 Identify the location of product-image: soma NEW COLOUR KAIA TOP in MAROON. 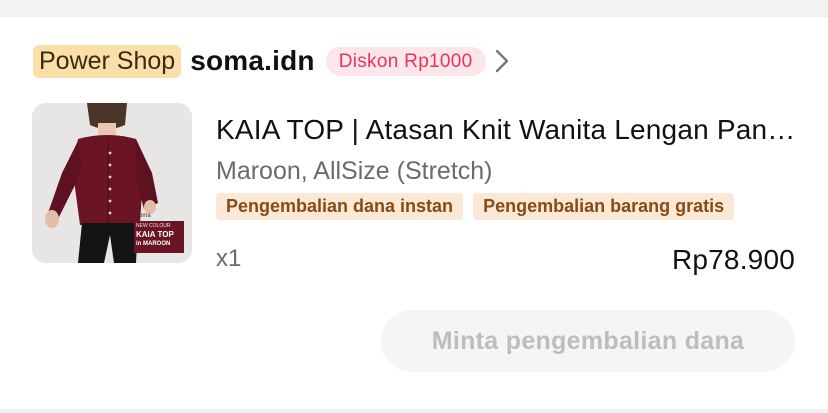
(112, 183).